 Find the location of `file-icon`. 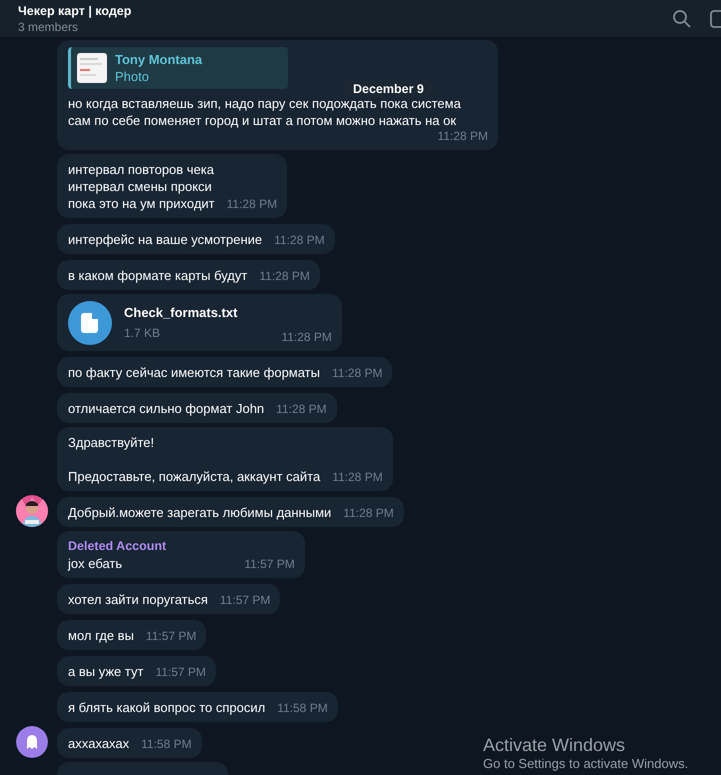

file-icon is located at coordinates (90, 323).